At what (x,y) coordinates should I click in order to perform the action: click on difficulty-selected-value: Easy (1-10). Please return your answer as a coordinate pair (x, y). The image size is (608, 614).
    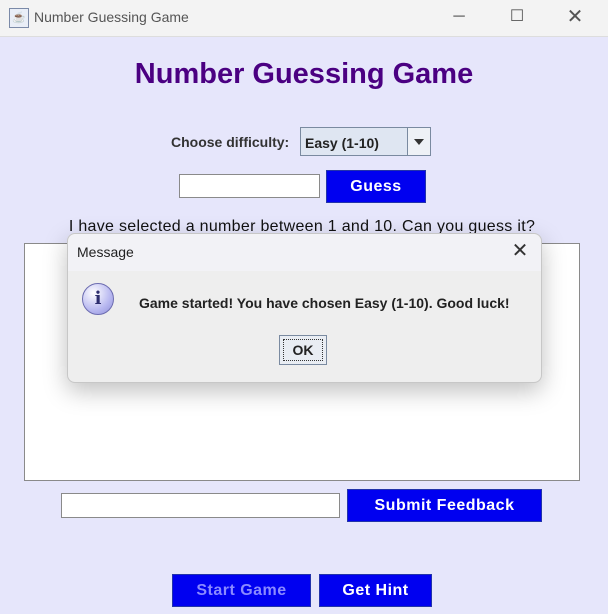
    Looking at the image, I should click on (342, 143).